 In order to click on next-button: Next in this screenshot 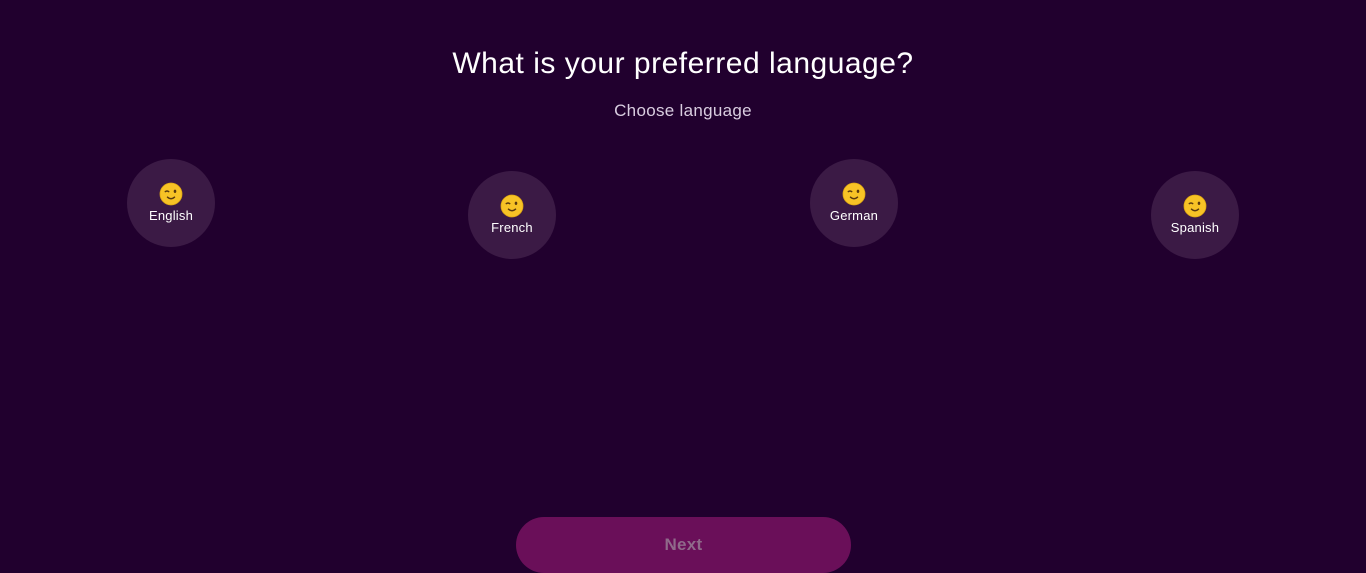, I will do `click(683, 545)`.